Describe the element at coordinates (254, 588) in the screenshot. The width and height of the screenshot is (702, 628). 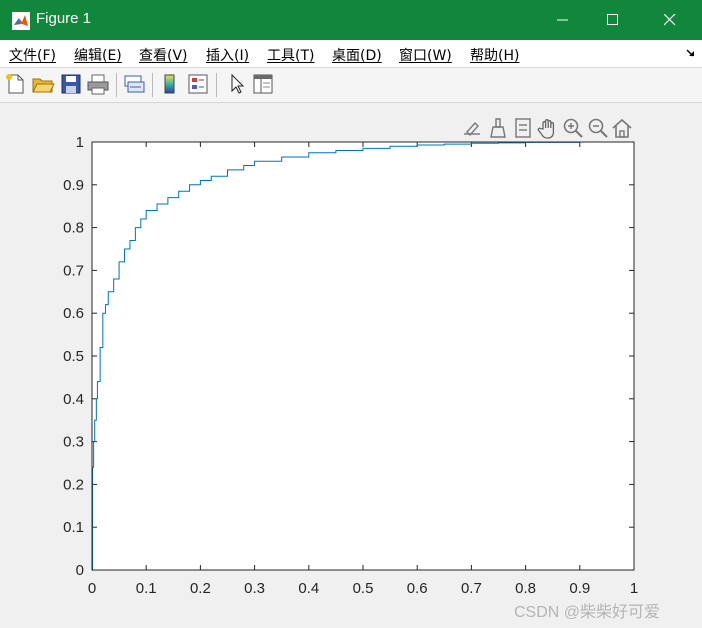
I see `x-tick-label: 0.3` at that location.